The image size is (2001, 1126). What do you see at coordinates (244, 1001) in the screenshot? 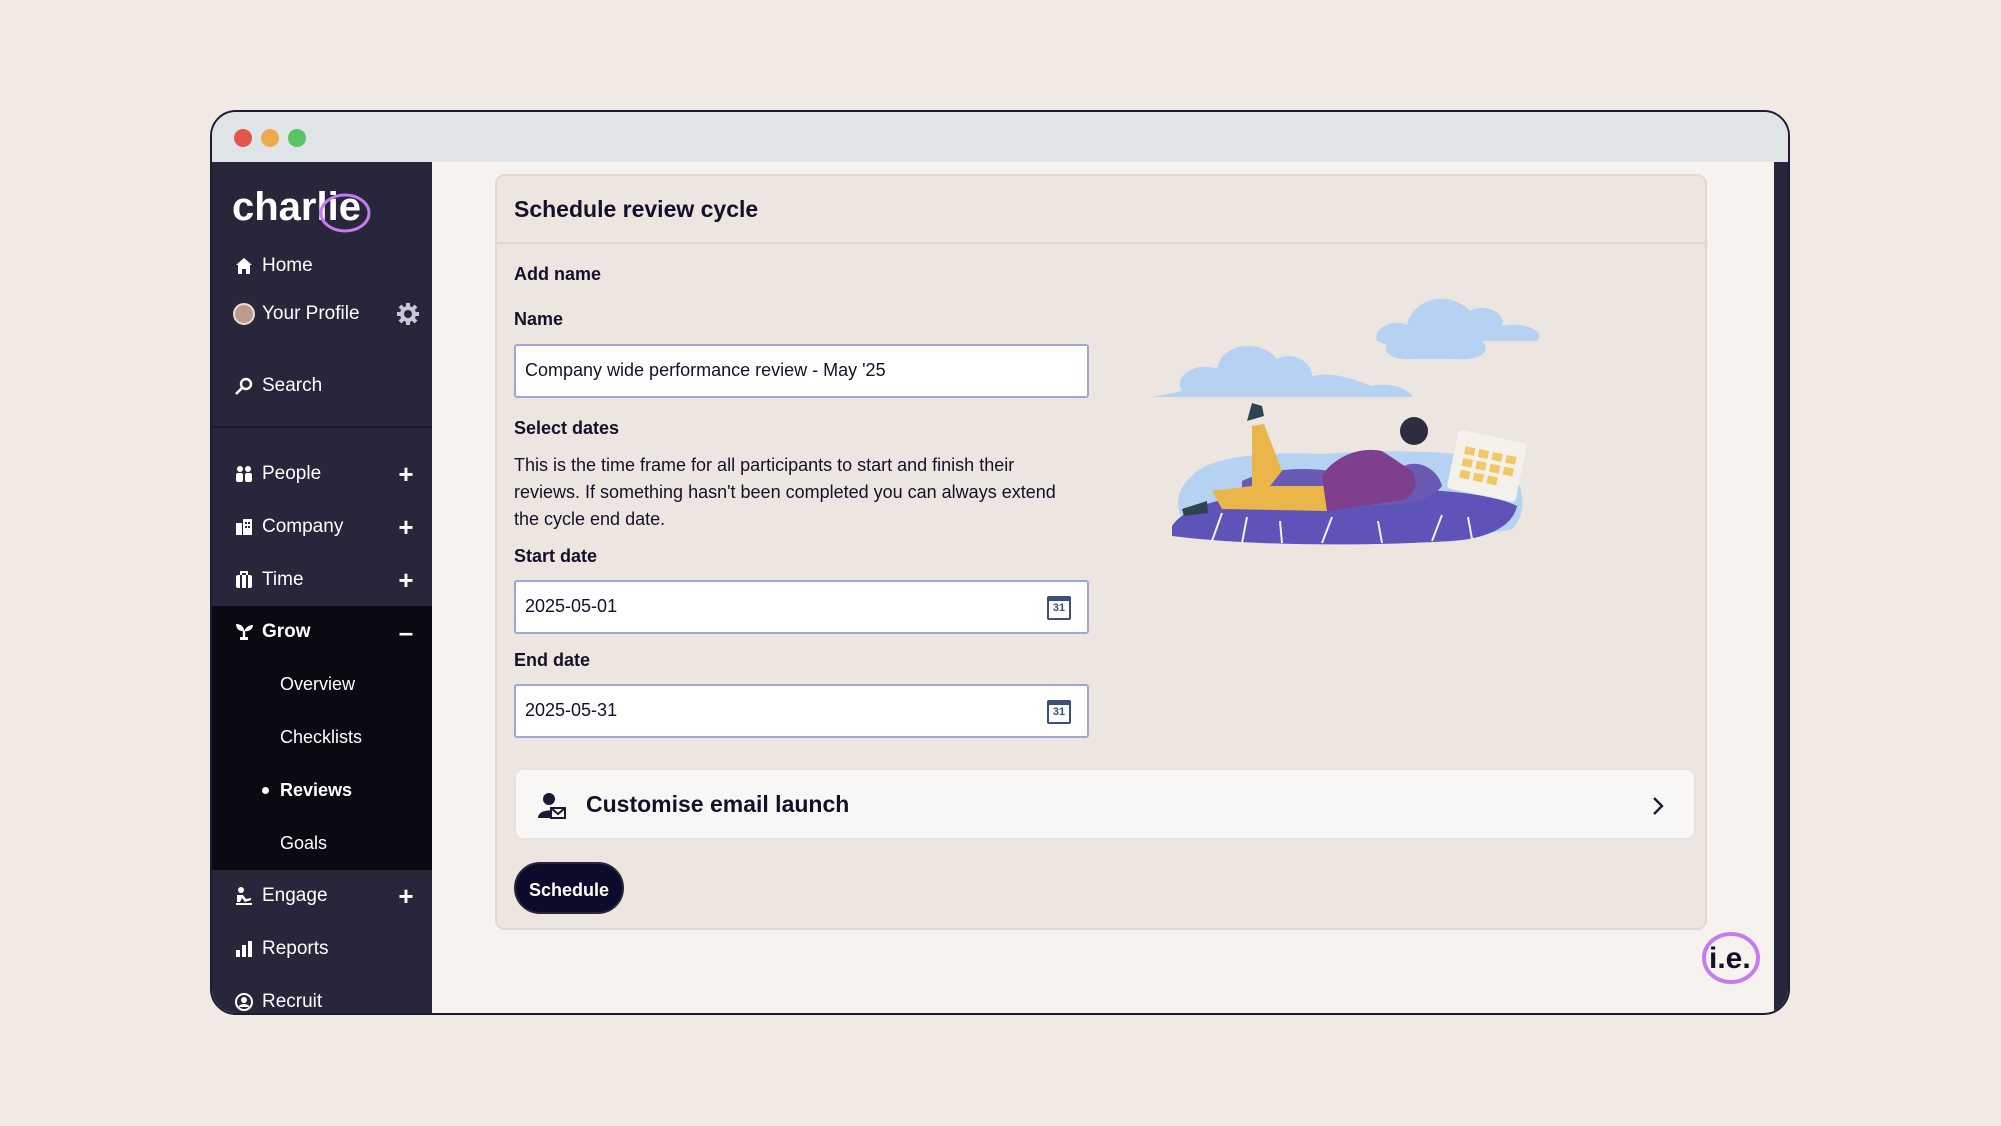
I see `recruit-icon` at bounding box center [244, 1001].